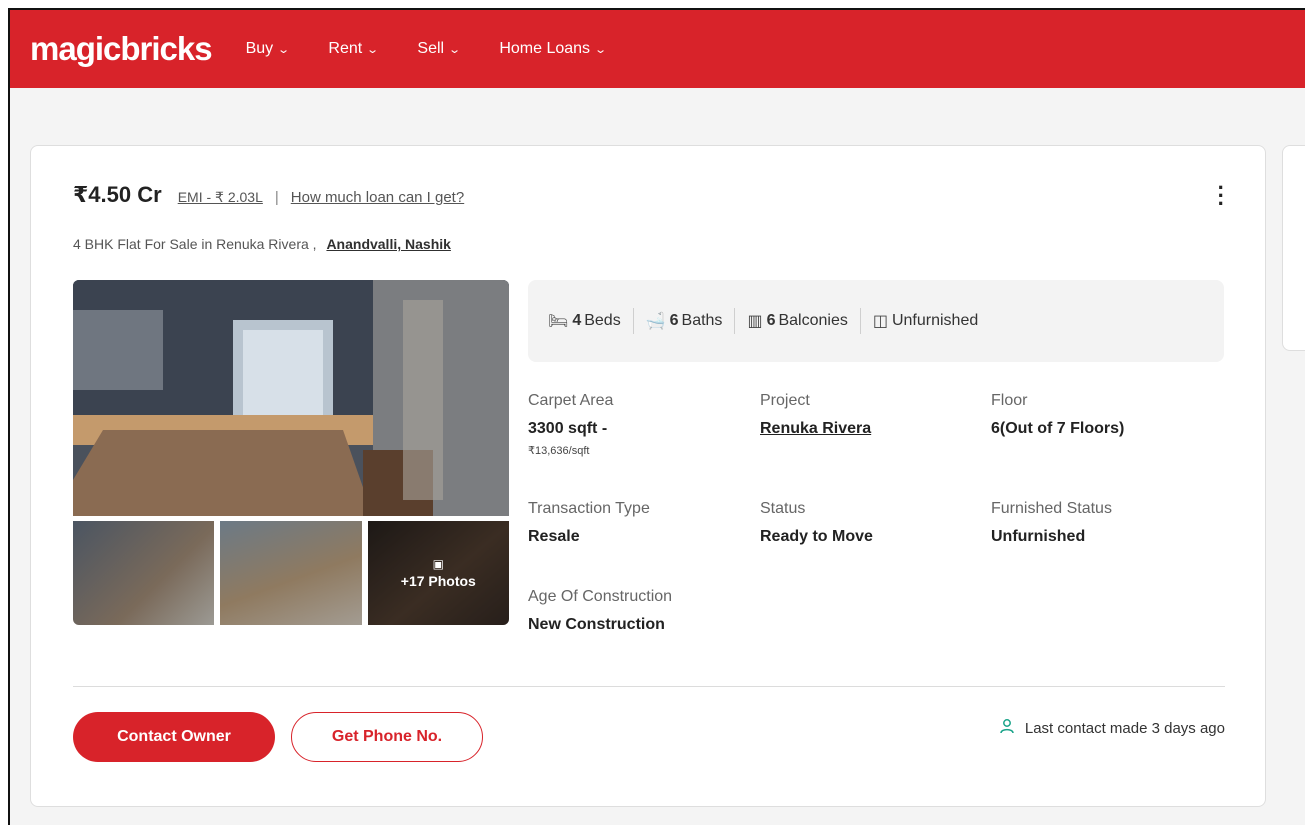 Image resolution: width=1305 pixels, height=825 pixels. What do you see at coordinates (815, 429) in the screenshot?
I see `project-link: Renuka Rivera` at bounding box center [815, 429].